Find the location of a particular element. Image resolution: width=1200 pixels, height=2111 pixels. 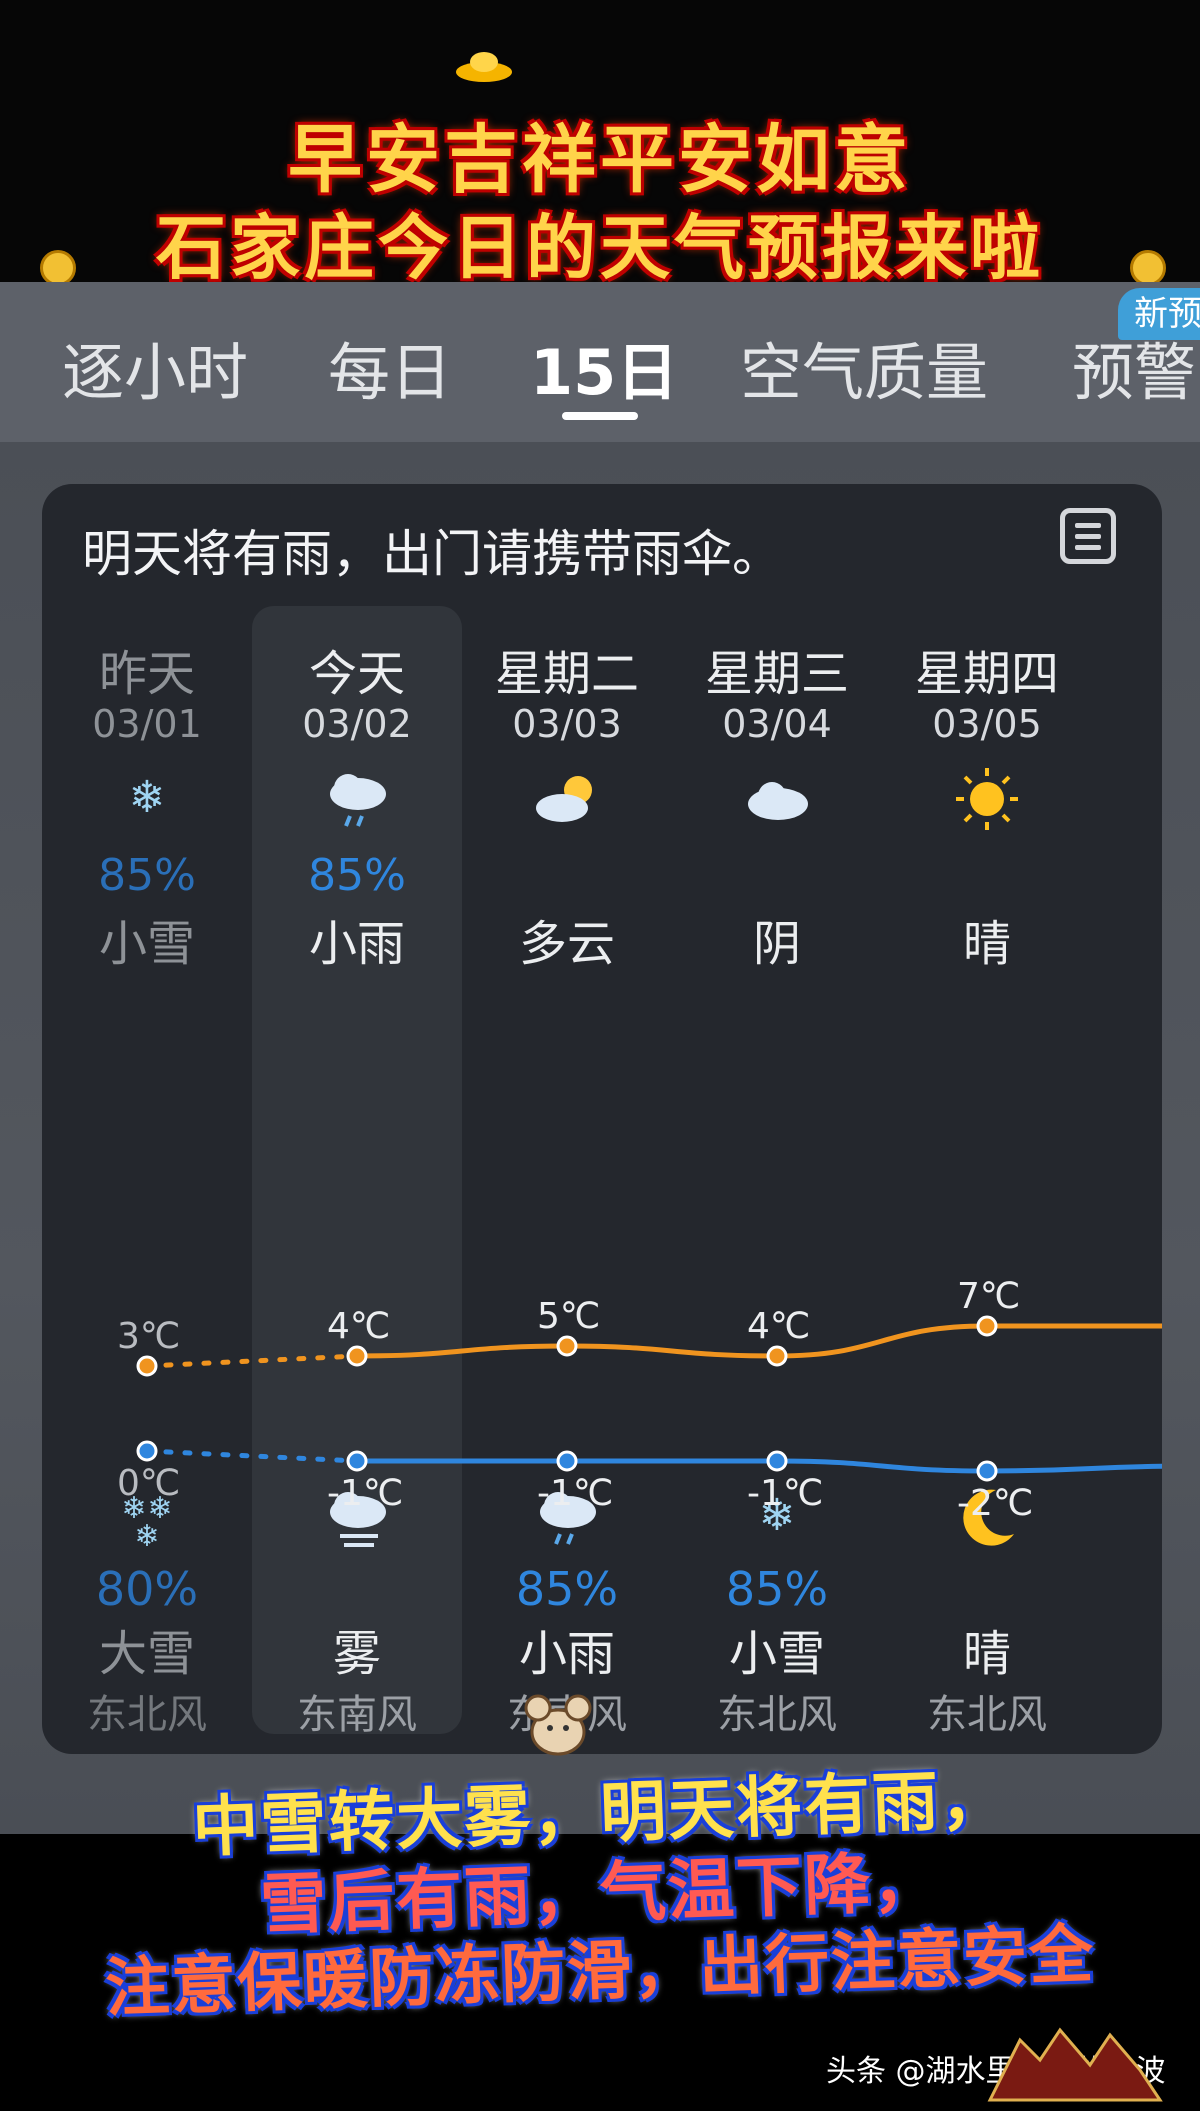

high-temp-label: 5℃ is located at coordinates (569, 1316).